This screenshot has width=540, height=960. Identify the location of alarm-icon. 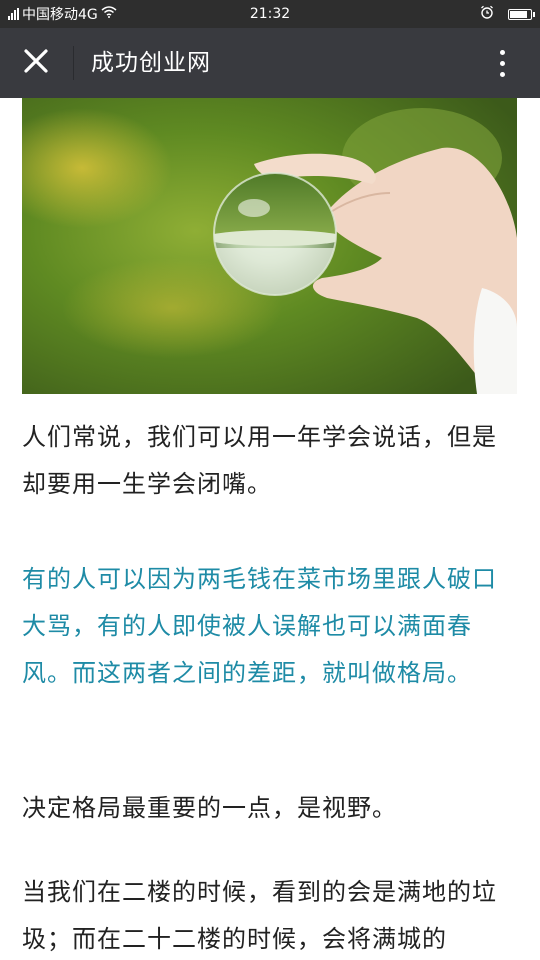
(487, 14).